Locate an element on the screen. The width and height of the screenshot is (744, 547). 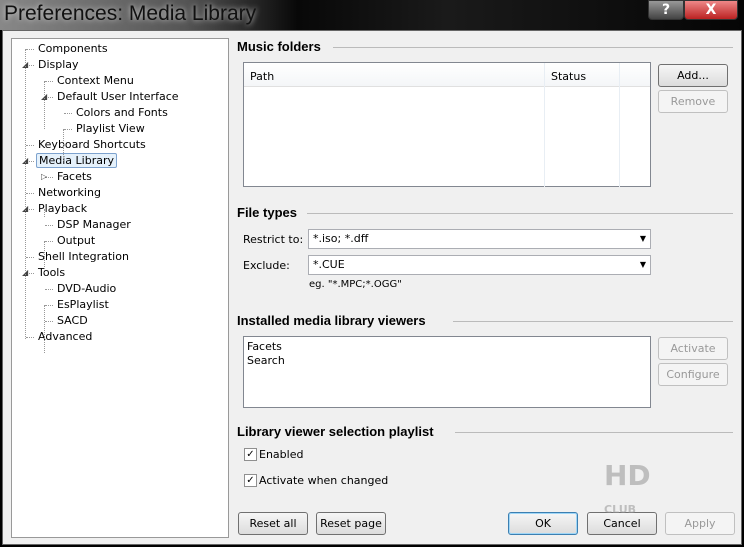
tree-item: Media Library is located at coordinates (76, 160).